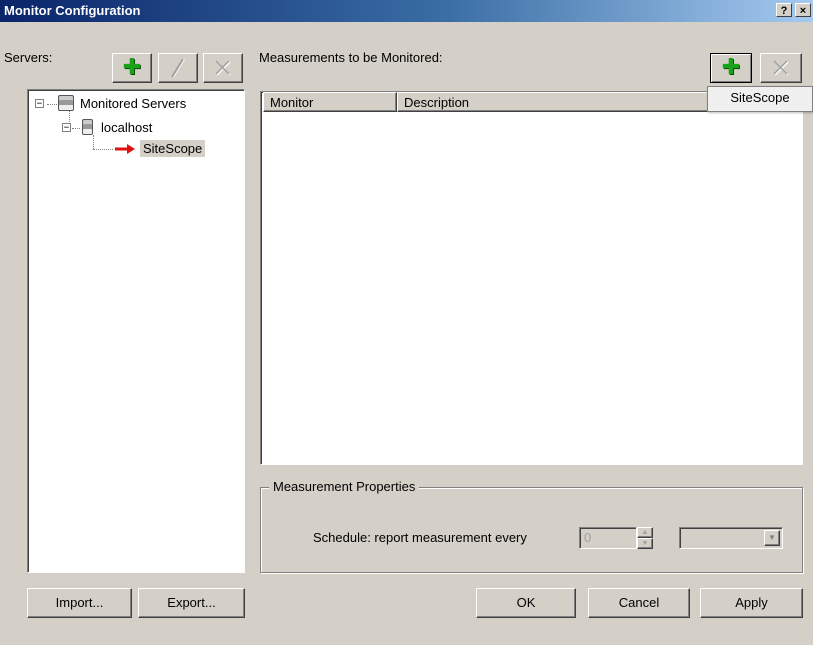 This screenshot has height=645, width=813. Describe the element at coordinates (72, 10) in the screenshot. I see `window-title: Monitor Configuration` at that location.